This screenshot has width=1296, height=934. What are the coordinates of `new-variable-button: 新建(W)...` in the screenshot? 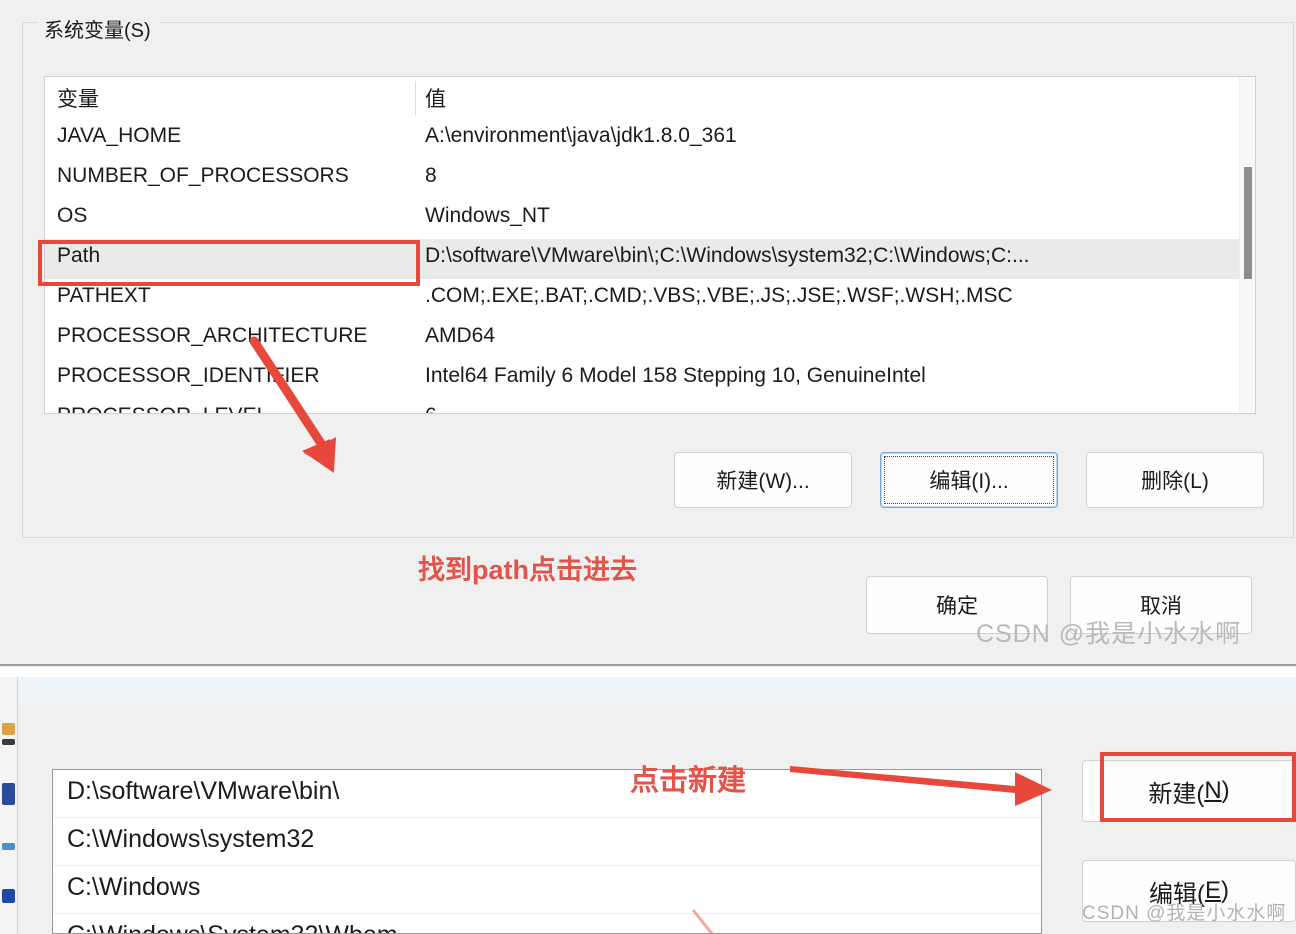 It's located at (763, 480).